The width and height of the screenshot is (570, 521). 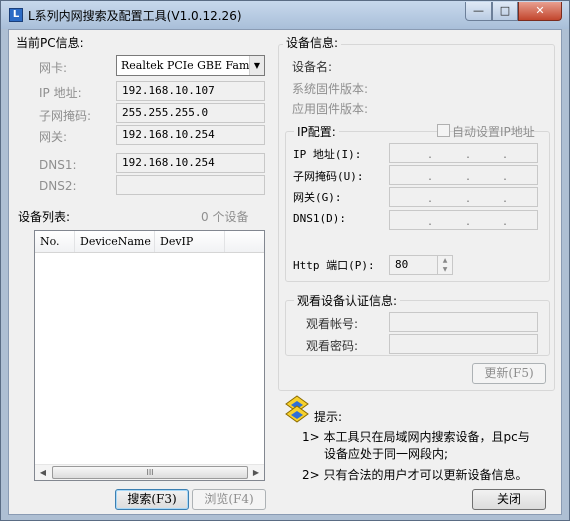 What do you see at coordinates (330, 89) in the screenshot?
I see `sys-fw-label: 系统固件版本:` at bounding box center [330, 89].